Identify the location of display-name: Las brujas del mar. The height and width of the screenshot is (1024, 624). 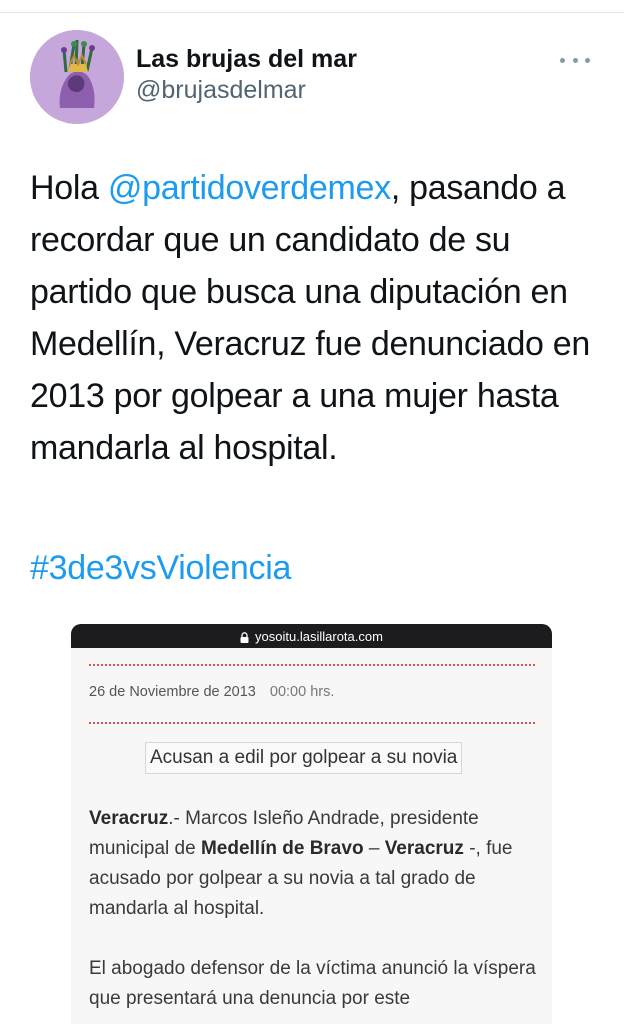
(246, 59).